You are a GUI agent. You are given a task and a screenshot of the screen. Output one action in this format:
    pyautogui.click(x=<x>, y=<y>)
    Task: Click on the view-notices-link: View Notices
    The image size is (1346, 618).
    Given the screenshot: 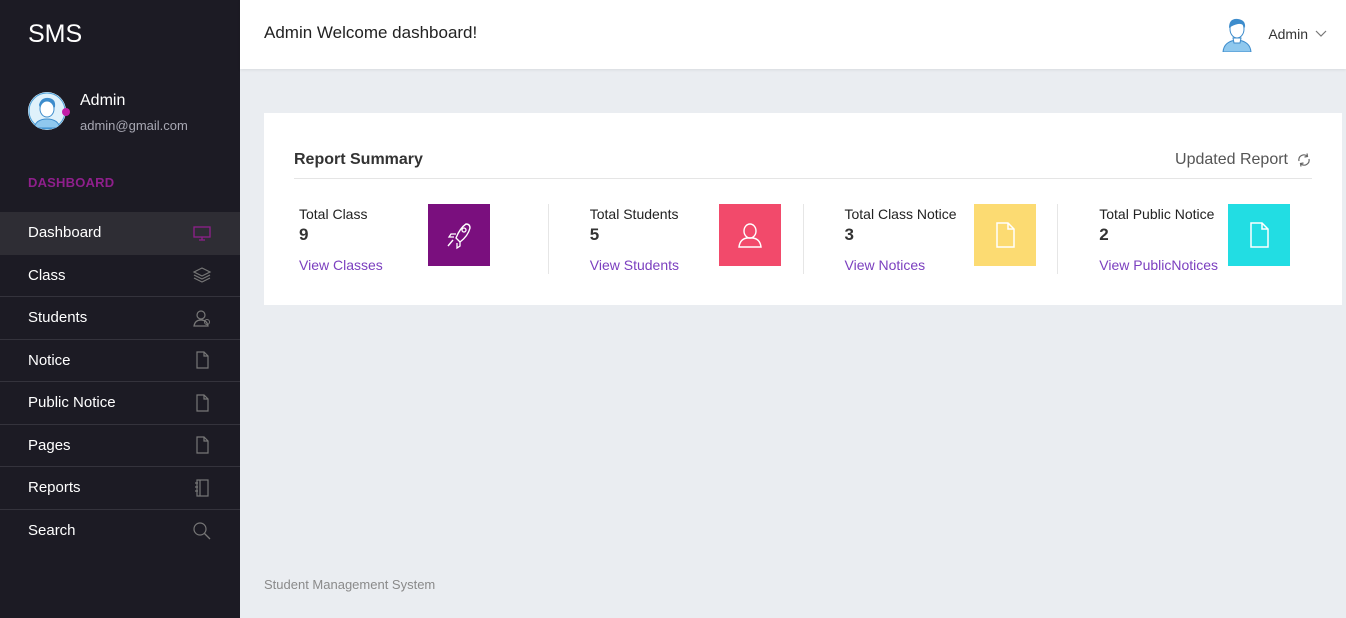 What is the action you would take?
    pyautogui.click(x=885, y=265)
    